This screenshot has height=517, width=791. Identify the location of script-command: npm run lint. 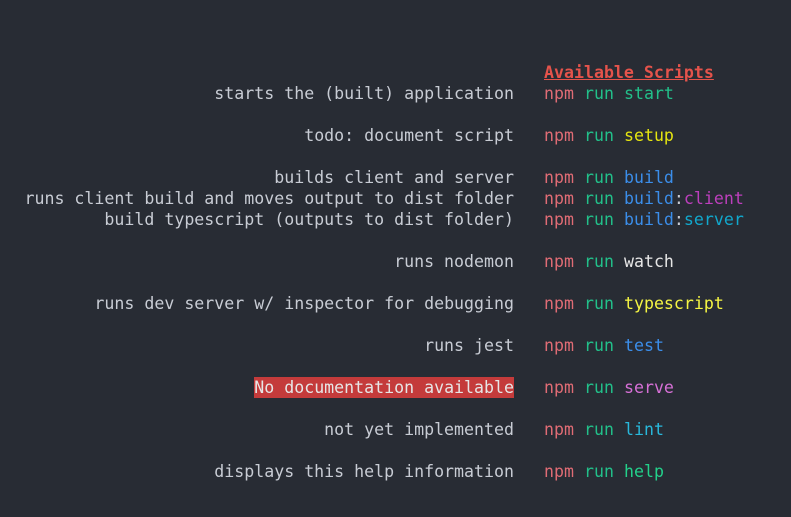
(604, 429).